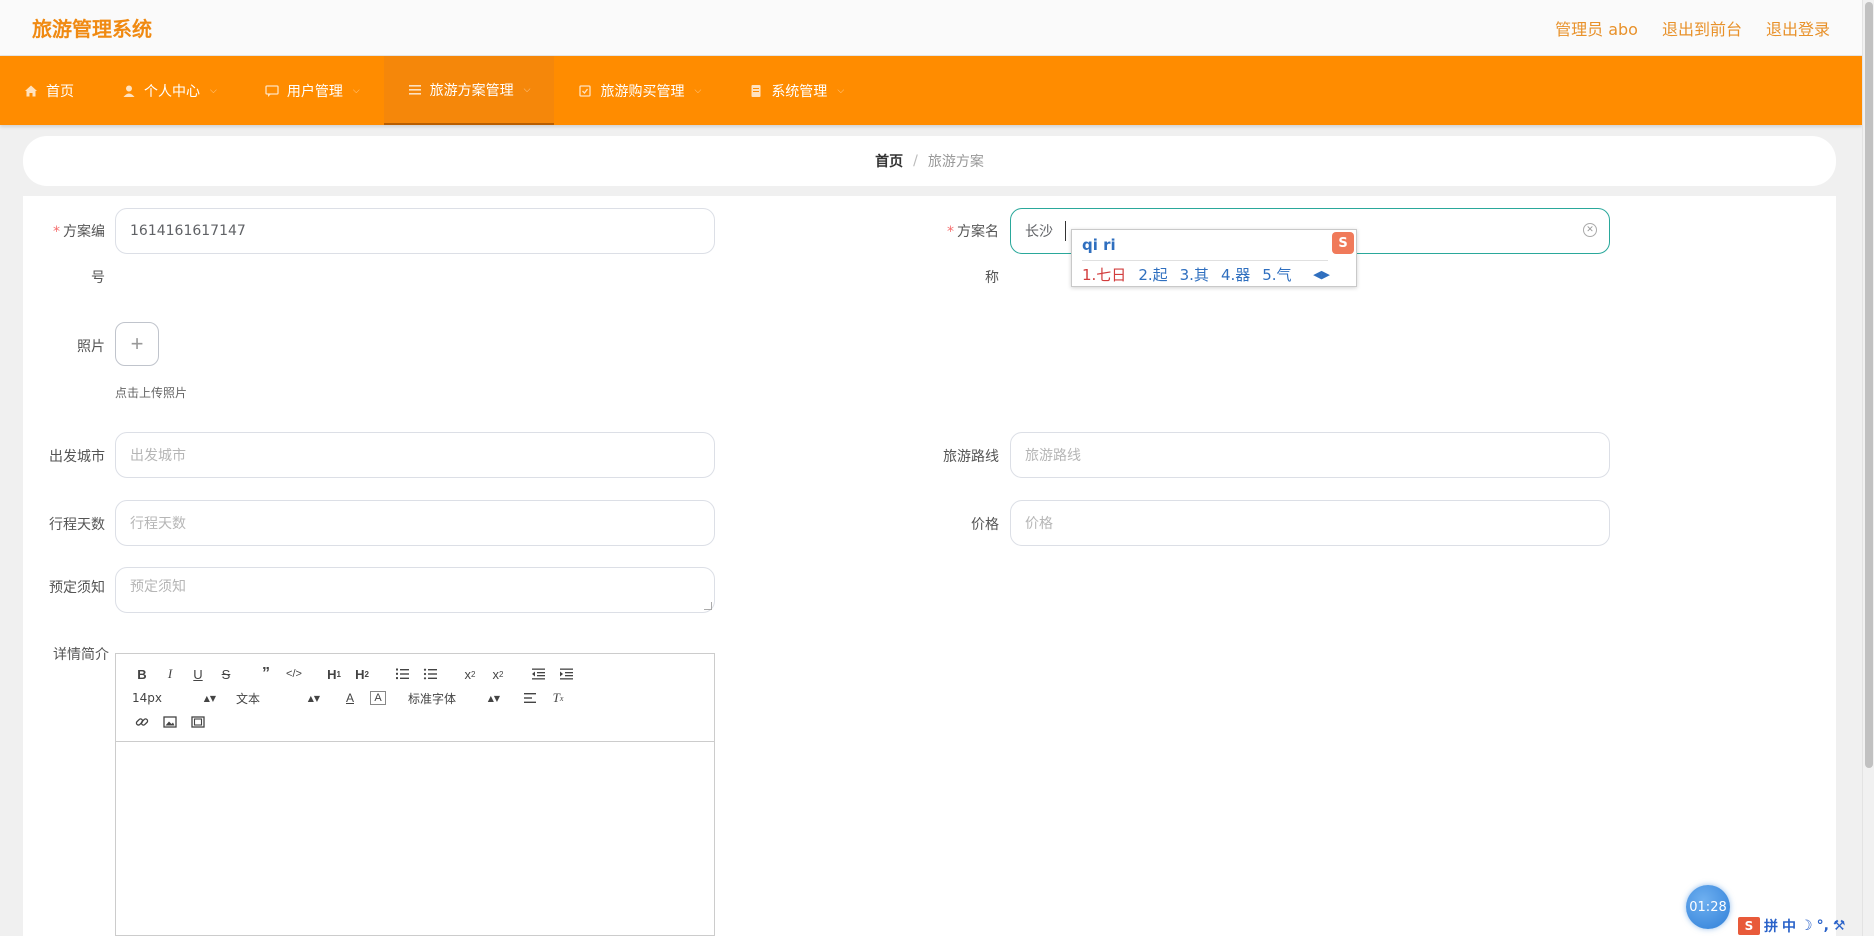 The width and height of the screenshot is (1874, 936). What do you see at coordinates (98, 278) in the screenshot?
I see `plan-no-label-wrap: 号` at bounding box center [98, 278].